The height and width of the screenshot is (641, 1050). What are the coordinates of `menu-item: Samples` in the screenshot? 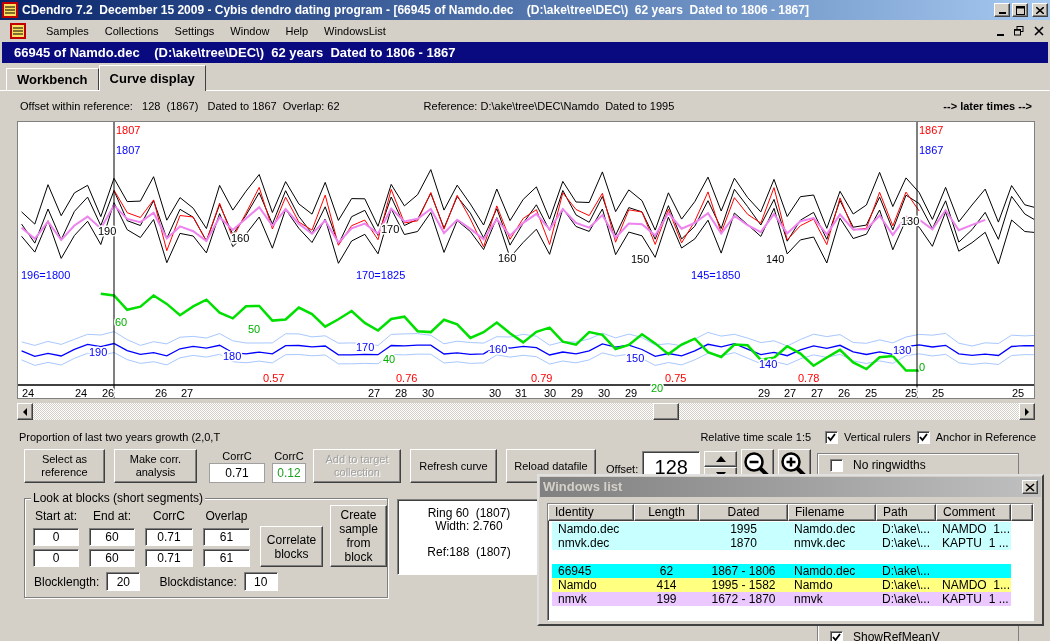 It's located at (67, 31).